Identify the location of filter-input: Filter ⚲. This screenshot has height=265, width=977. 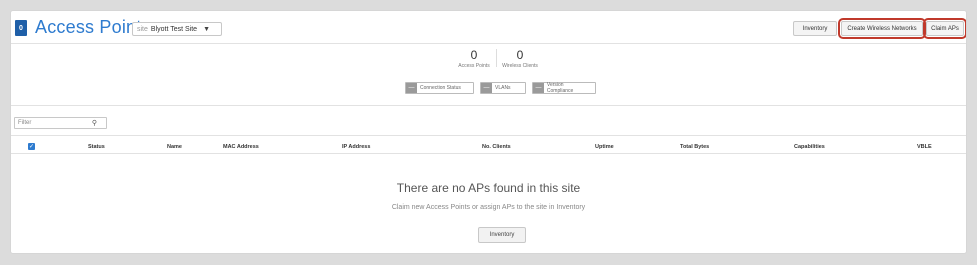
(60, 123).